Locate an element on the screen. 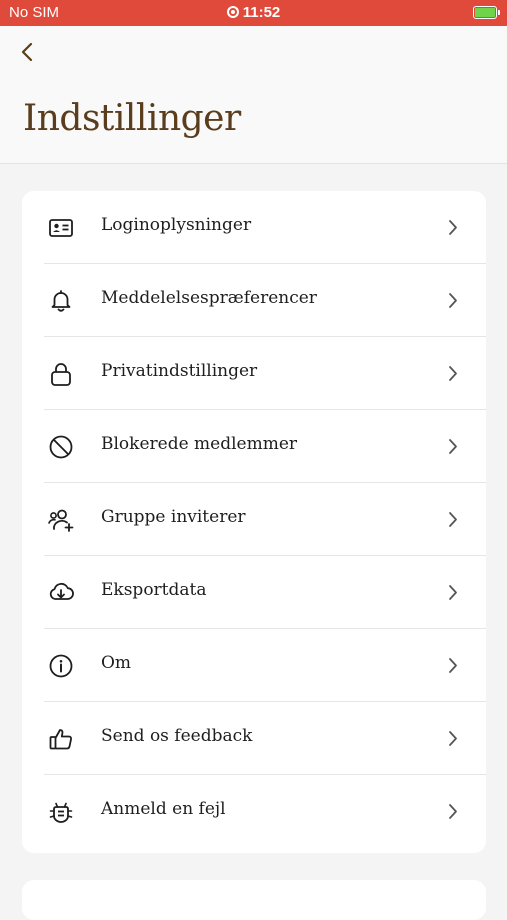  bell-icon is located at coordinates (61, 301).